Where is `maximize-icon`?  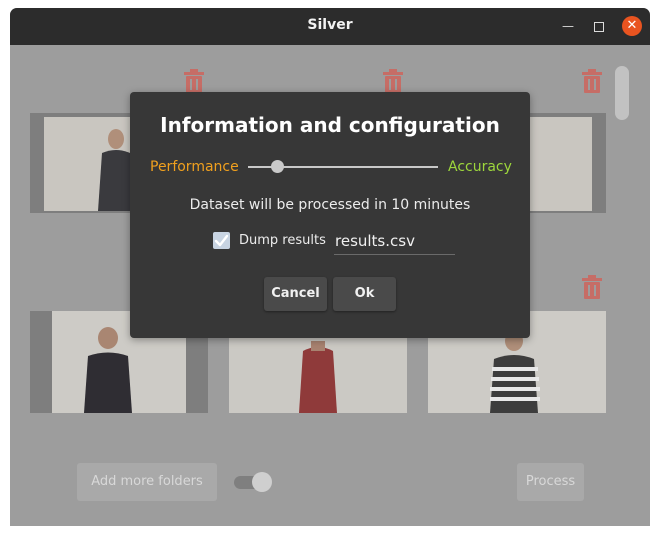
maximize-icon is located at coordinates (599, 26).